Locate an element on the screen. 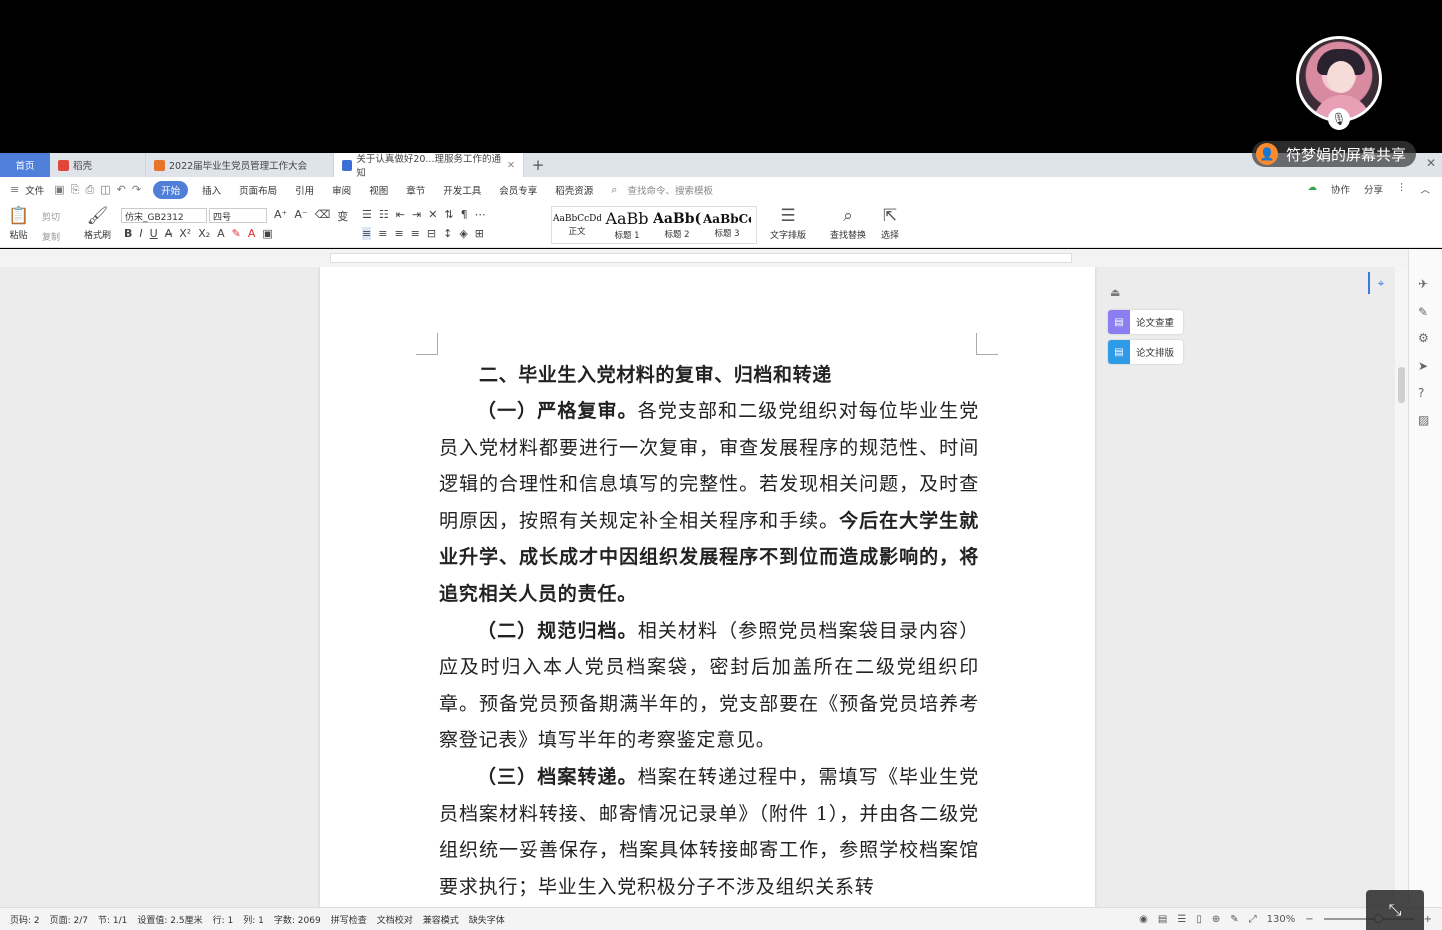 This screenshot has width=1442, height=930. print-icon: ⎙ is located at coordinates (89, 190).